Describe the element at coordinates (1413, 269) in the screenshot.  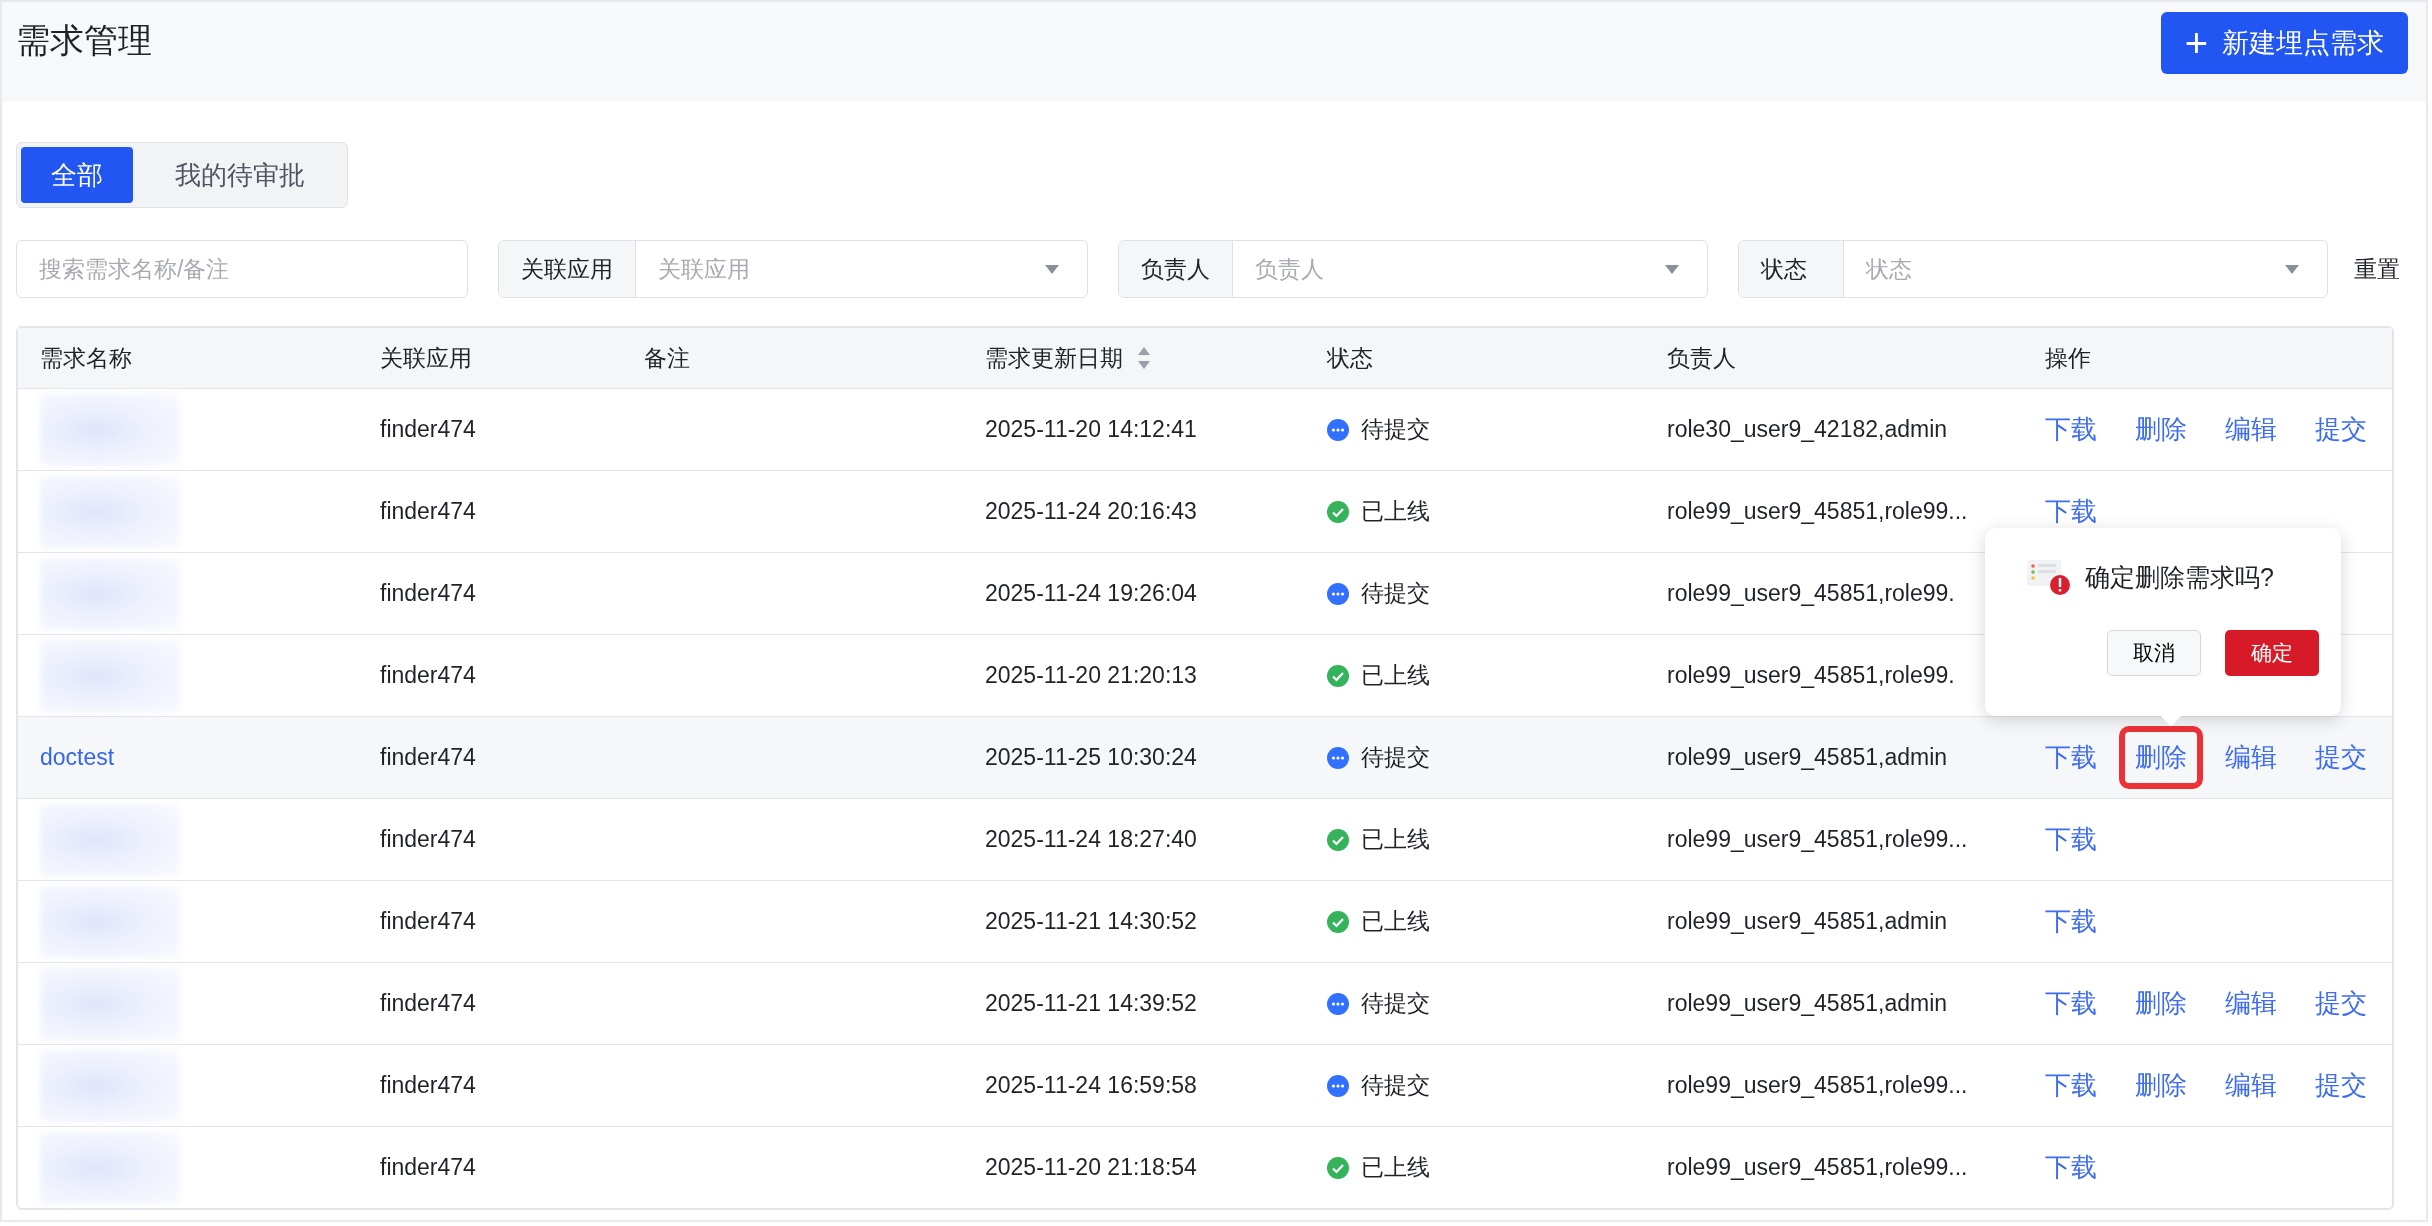
I see `filter-select: 负责人 负责人` at that location.